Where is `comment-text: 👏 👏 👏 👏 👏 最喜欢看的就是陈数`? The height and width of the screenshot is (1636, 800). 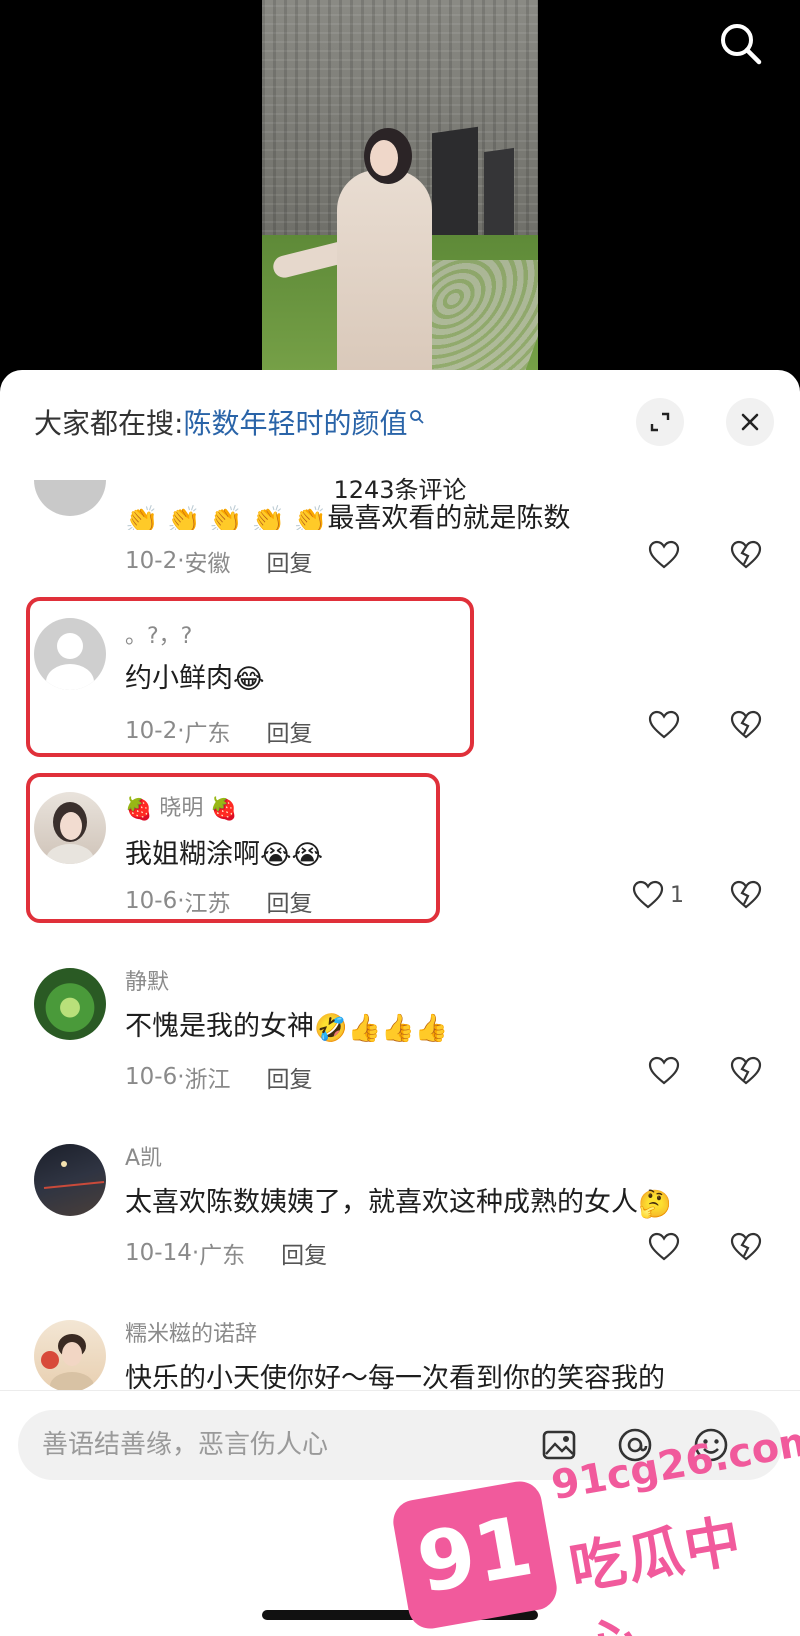 comment-text: 👏 👏 👏 👏 👏 最喜欢看的就是陈数 is located at coordinates (347, 513).